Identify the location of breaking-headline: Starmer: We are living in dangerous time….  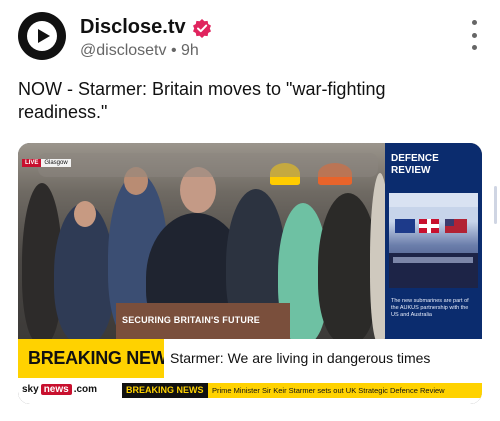
(300, 358).